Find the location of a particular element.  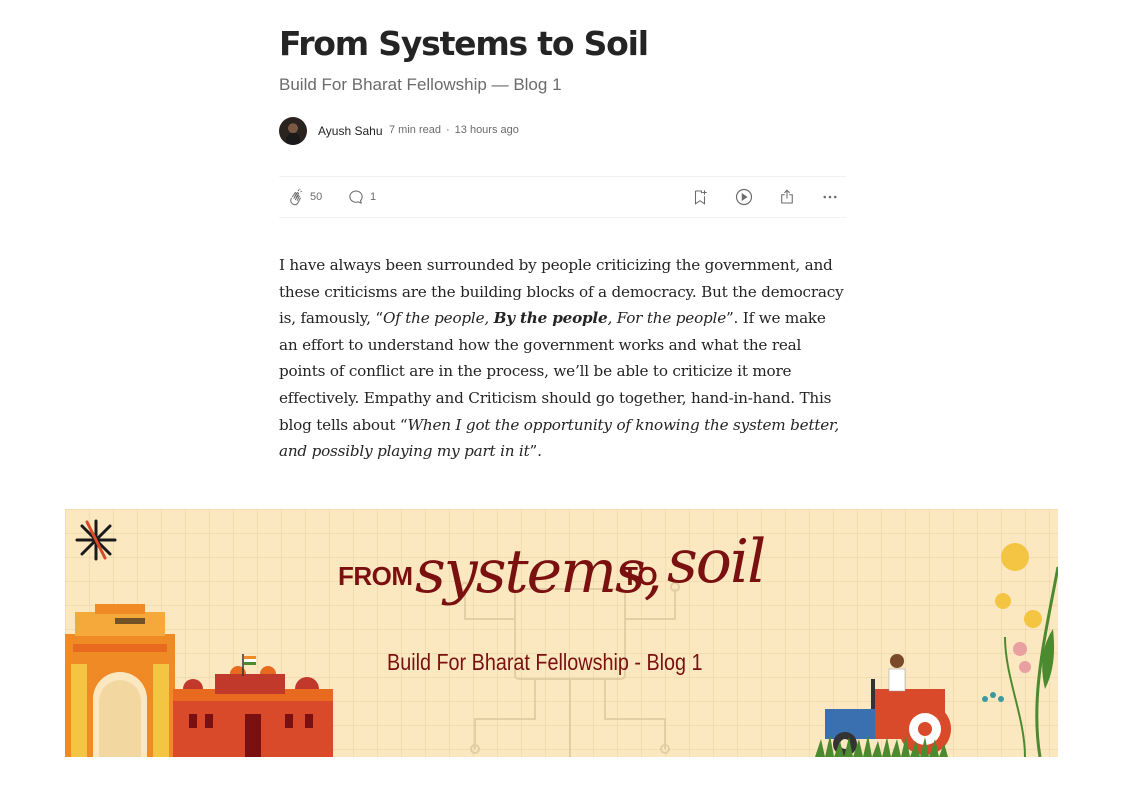

share-button is located at coordinates (787, 197).